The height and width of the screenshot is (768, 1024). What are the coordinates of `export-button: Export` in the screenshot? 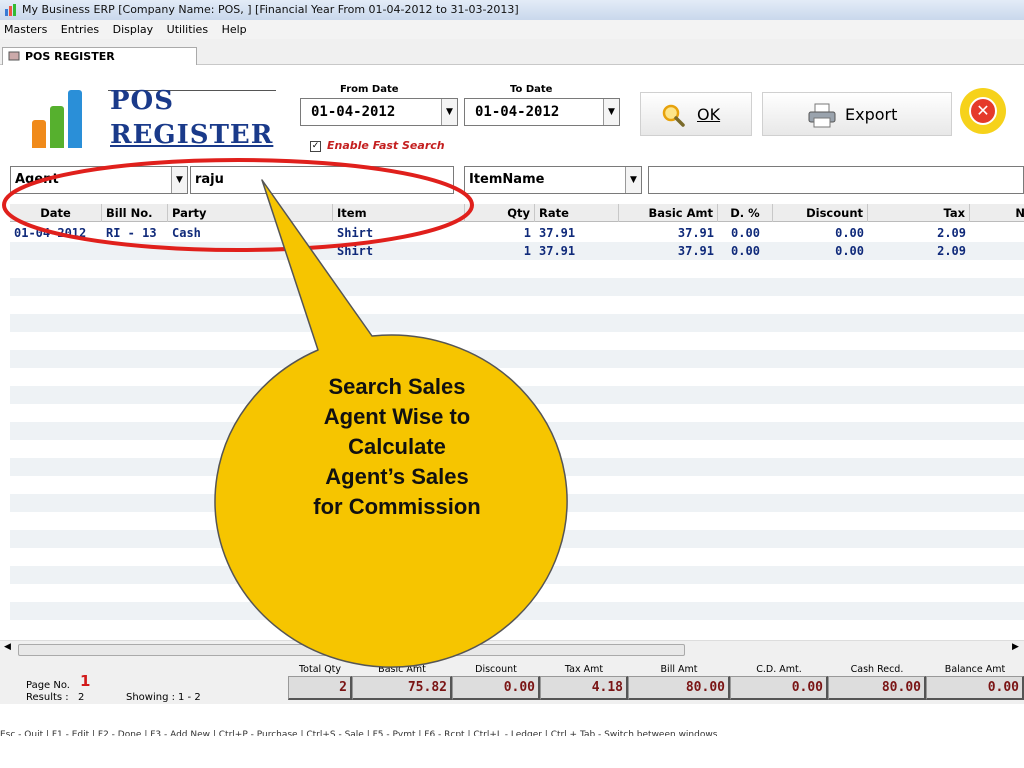 It's located at (857, 114).